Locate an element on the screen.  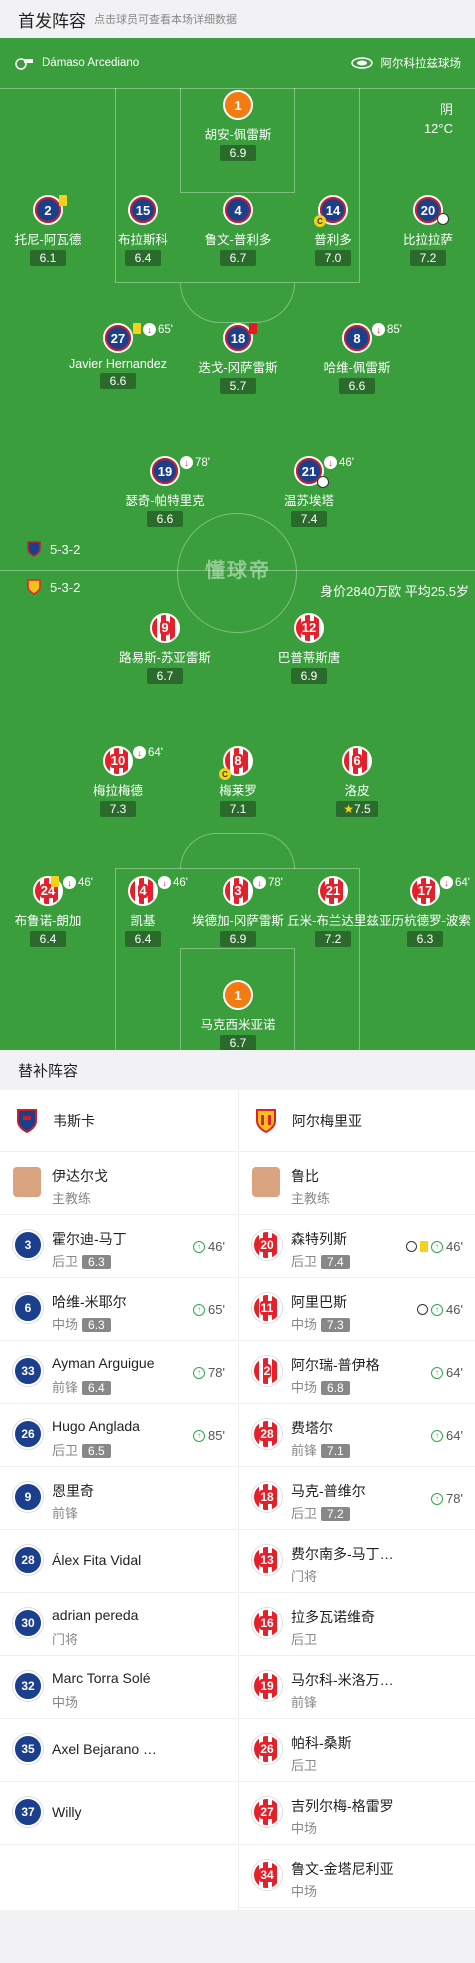
sub-player-row: 34 鲁文-金塔尼利亚 中场 is located at coordinates (357, 1876).